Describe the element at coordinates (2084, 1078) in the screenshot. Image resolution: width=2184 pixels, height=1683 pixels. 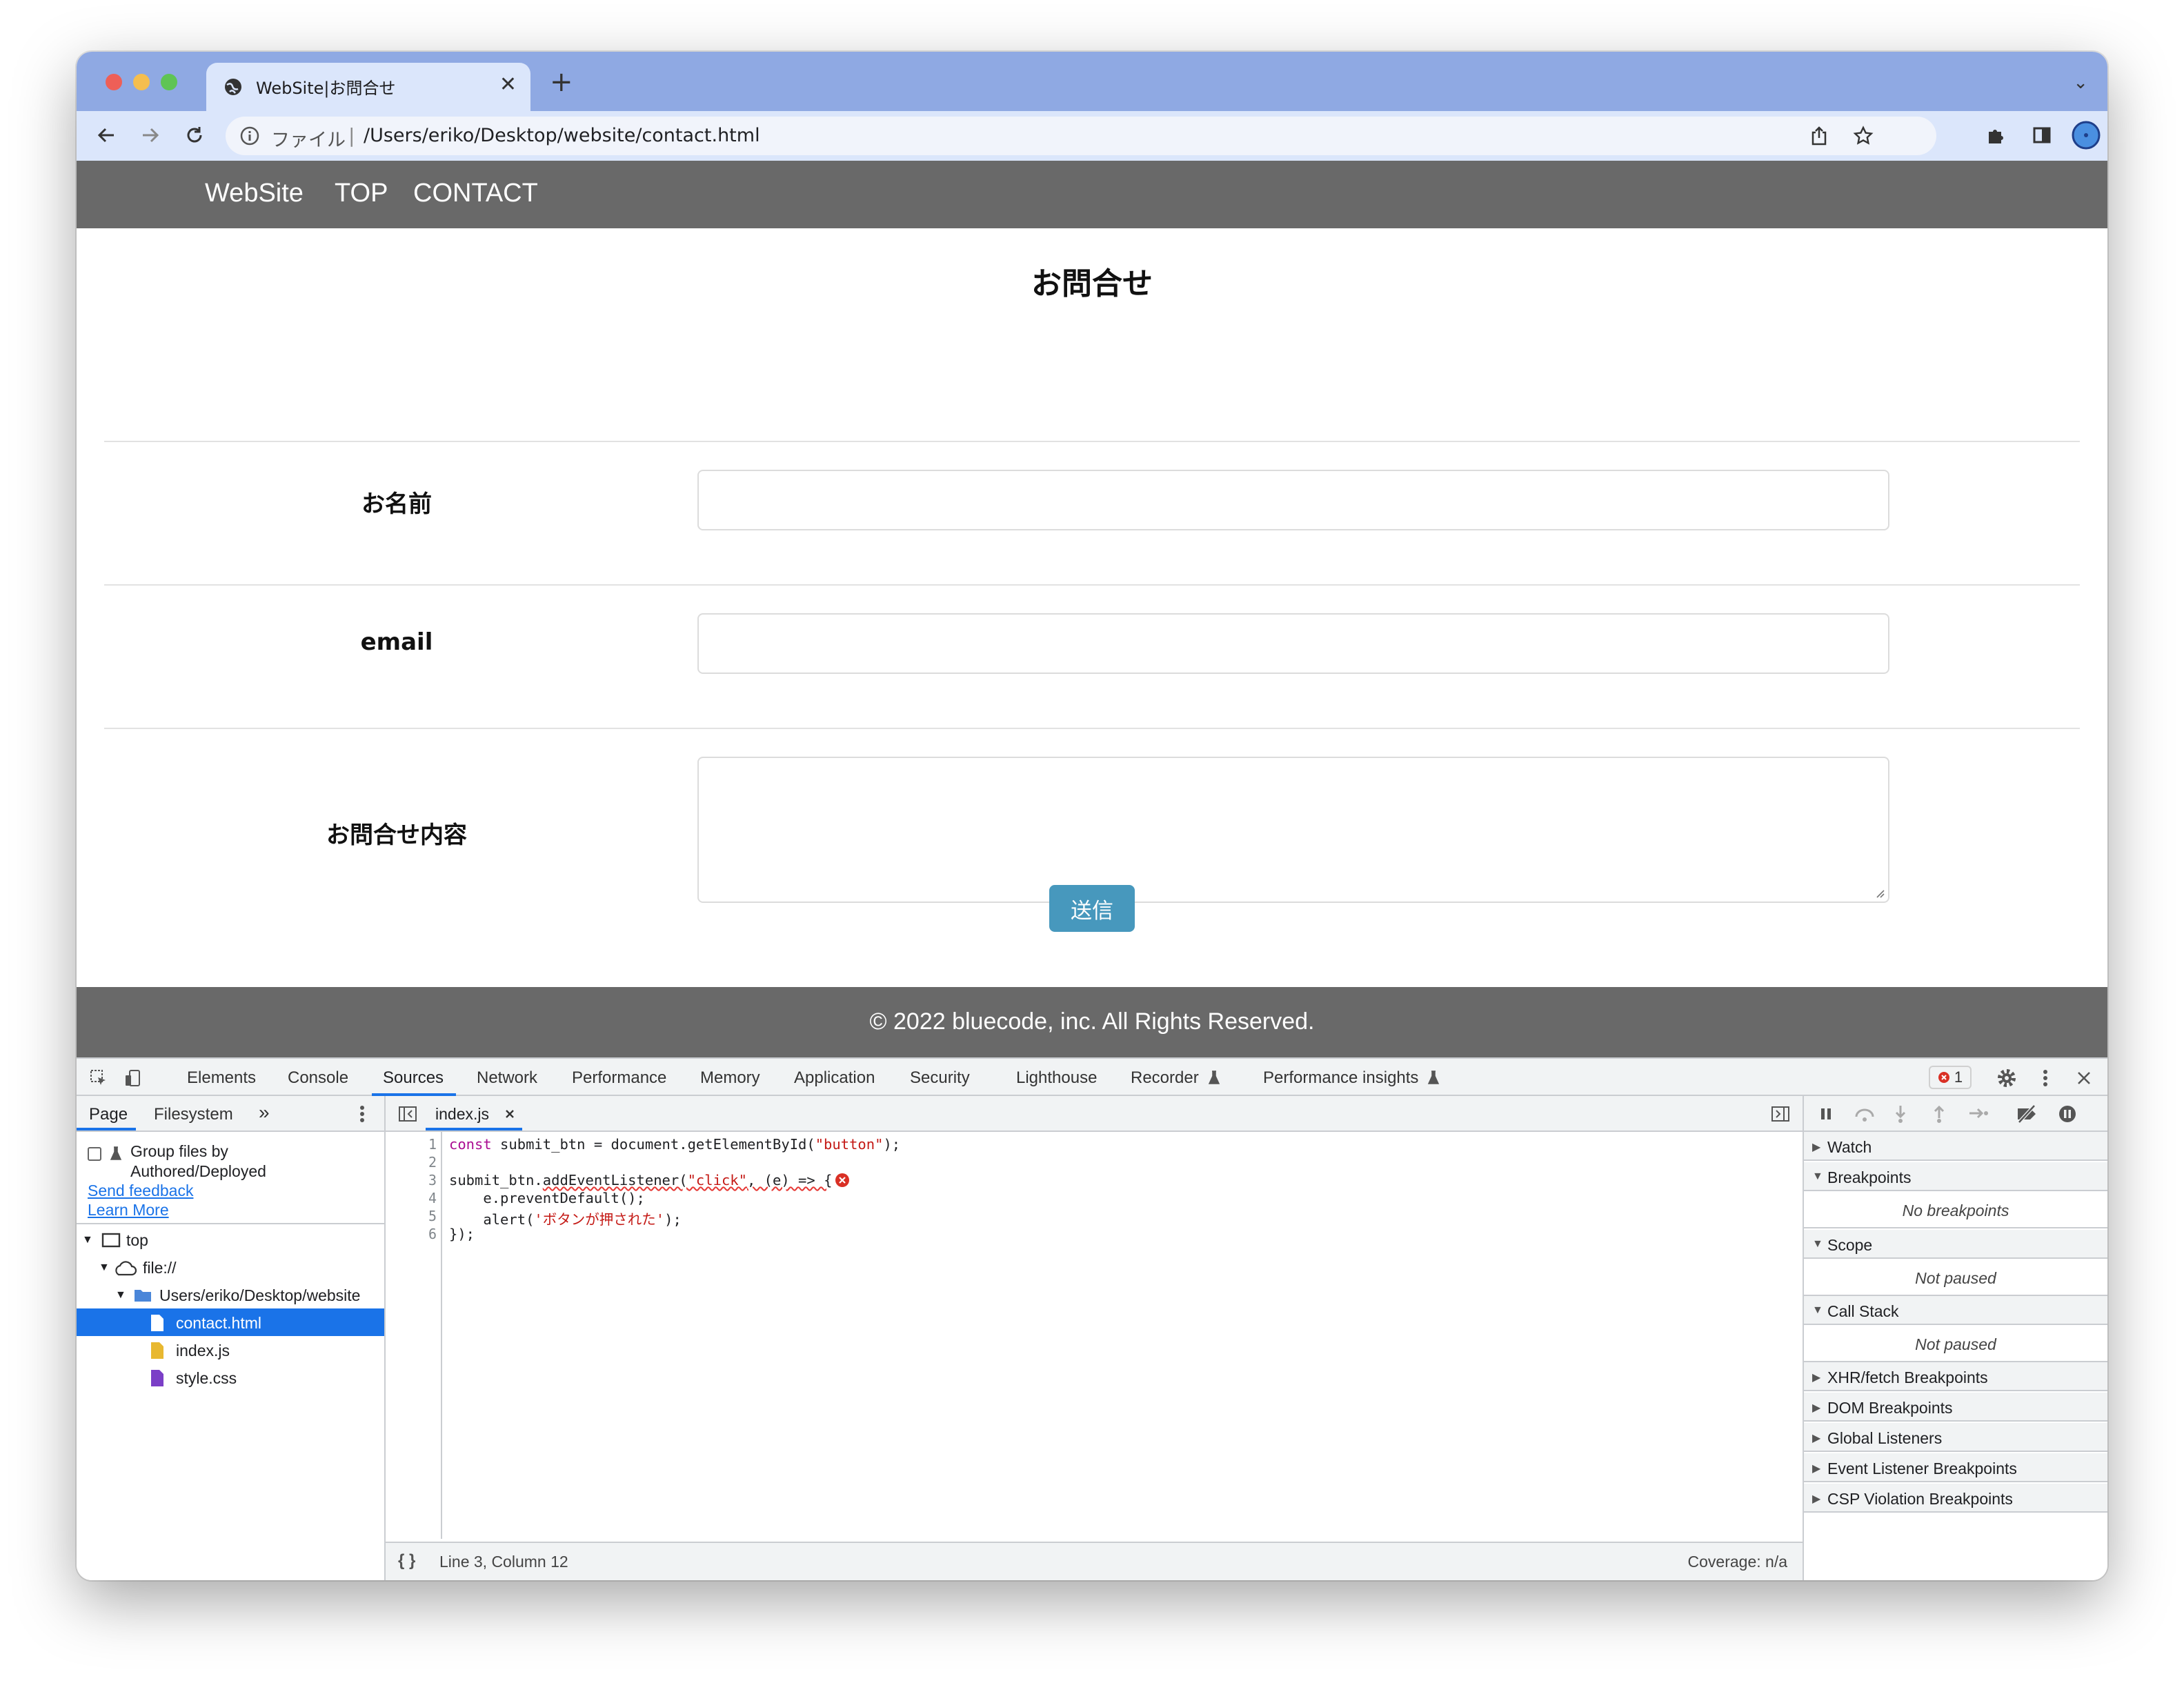
I see `close-devtools-icon` at that location.